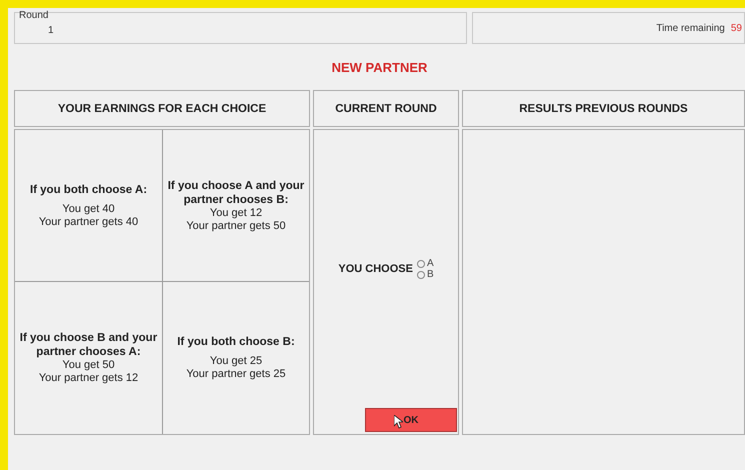 This screenshot has width=745, height=470. What do you see at coordinates (603, 108) in the screenshot?
I see `column-header: RESULTS PREVIOUS ROUNDS` at bounding box center [603, 108].